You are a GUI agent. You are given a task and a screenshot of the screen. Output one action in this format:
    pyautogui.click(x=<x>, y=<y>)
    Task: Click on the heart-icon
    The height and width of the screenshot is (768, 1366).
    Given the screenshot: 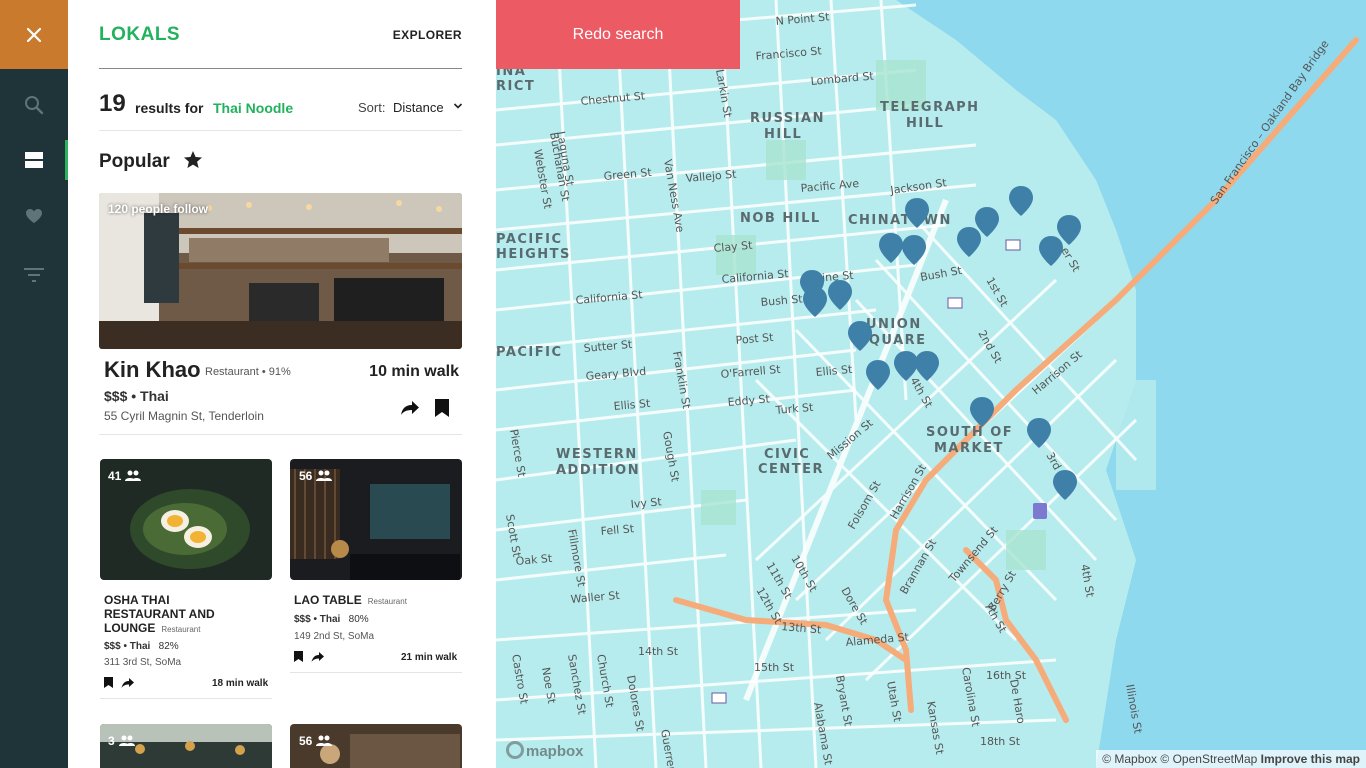 What is the action you would take?
    pyautogui.click(x=34, y=216)
    